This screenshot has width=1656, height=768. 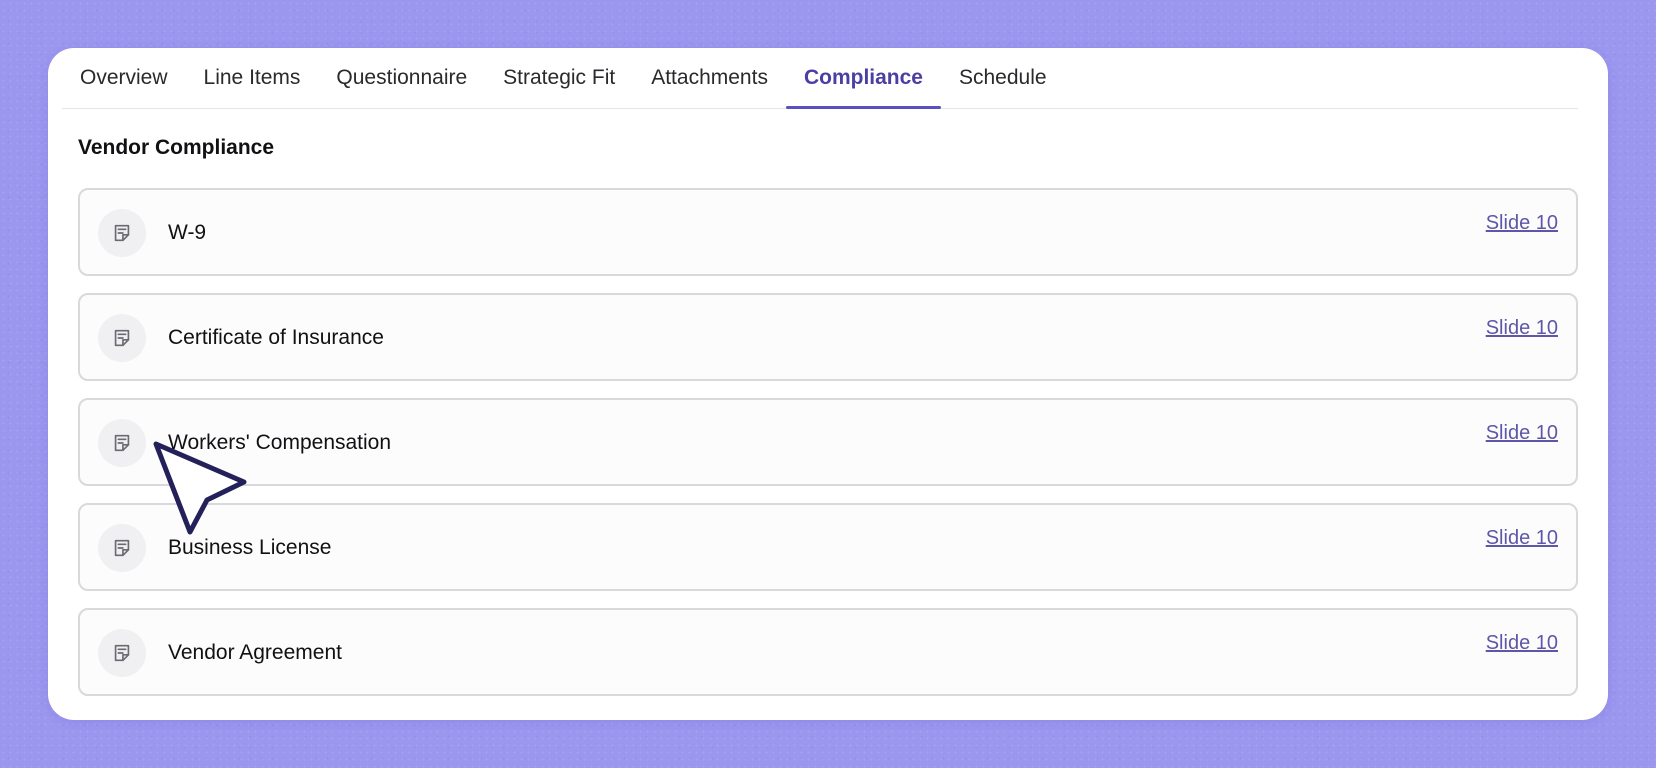 I want to click on tab-strategic-fit: Strategic Fit, so click(x=559, y=78).